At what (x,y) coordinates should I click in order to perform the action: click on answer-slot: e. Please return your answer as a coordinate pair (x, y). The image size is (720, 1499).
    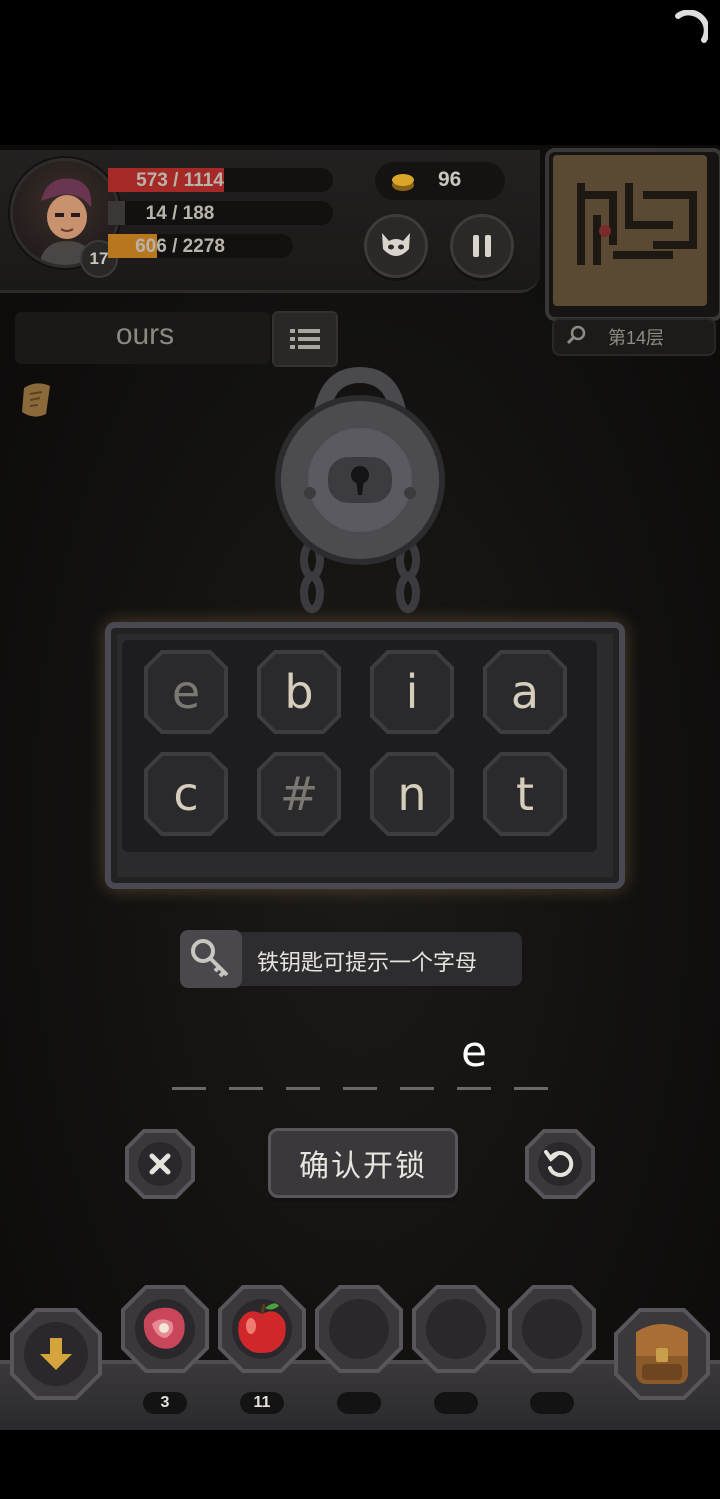
    Looking at the image, I should click on (474, 1058).